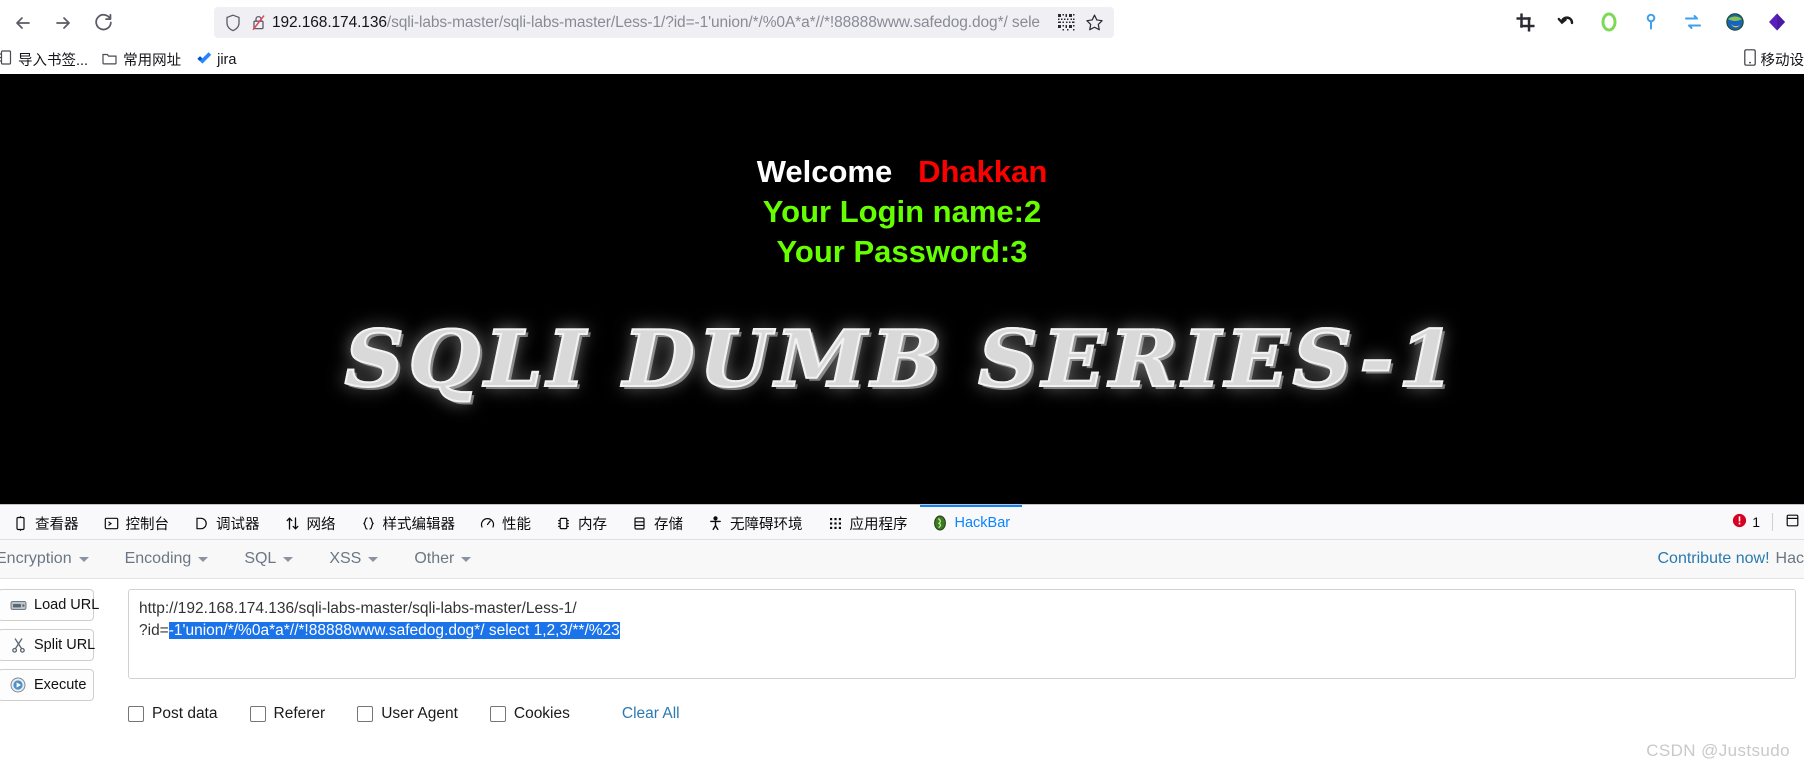  I want to click on menu-encoding: Encoding, so click(167, 559).